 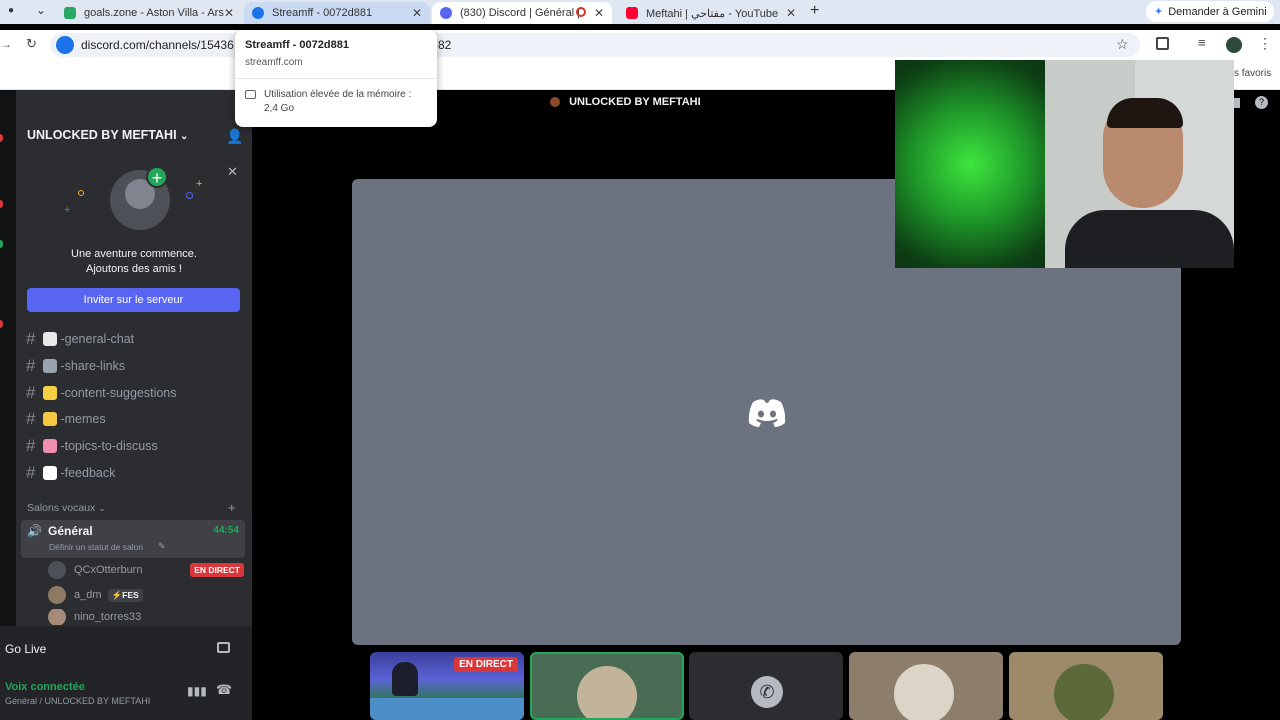 I want to click on stage-header: UNLOCKED BY MEFTAHI, so click(x=625, y=102).